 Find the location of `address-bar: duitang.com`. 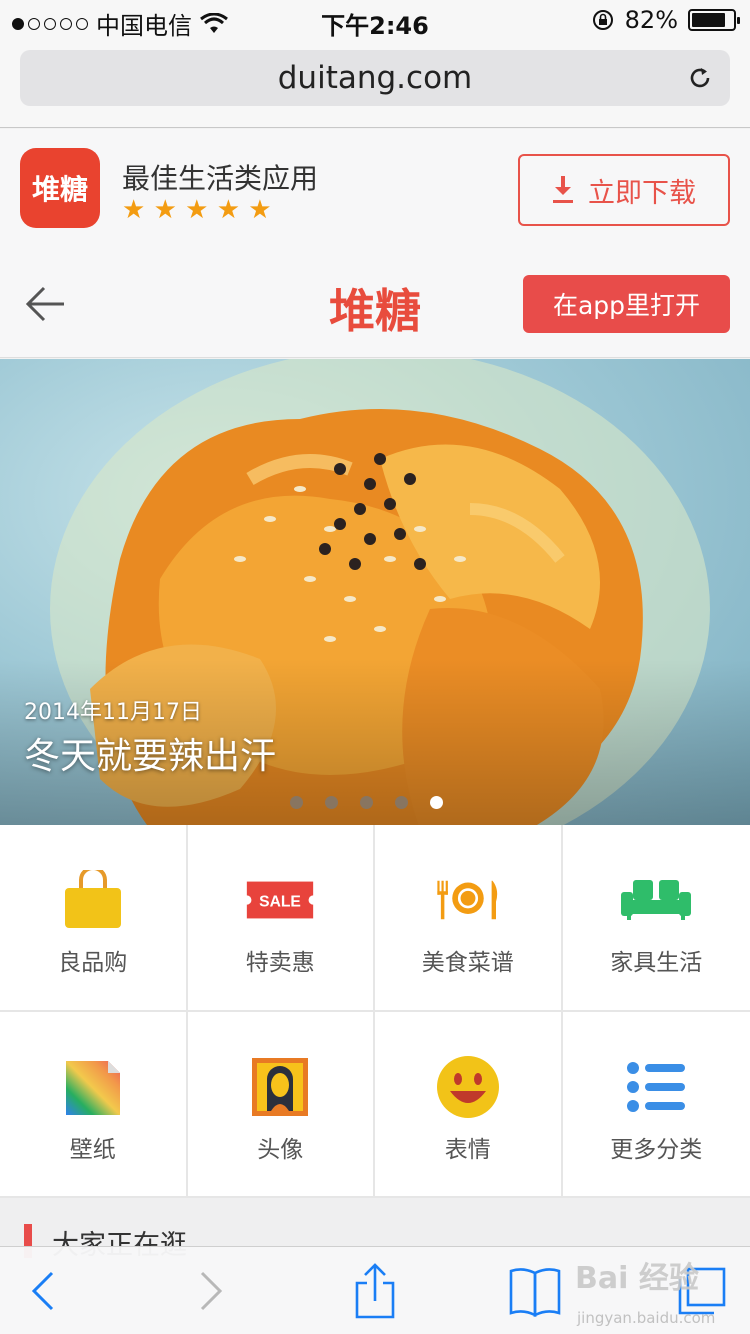

address-bar: duitang.com is located at coordinates (375, 78).